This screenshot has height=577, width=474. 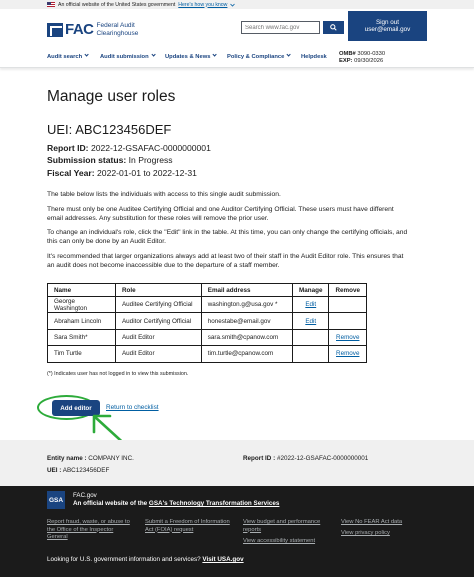 What do you see at coordinates (259, 56) in the screenshot?
I see `nav-policy-compliance: Policy & Compliance` at bounding box center [259, 56].